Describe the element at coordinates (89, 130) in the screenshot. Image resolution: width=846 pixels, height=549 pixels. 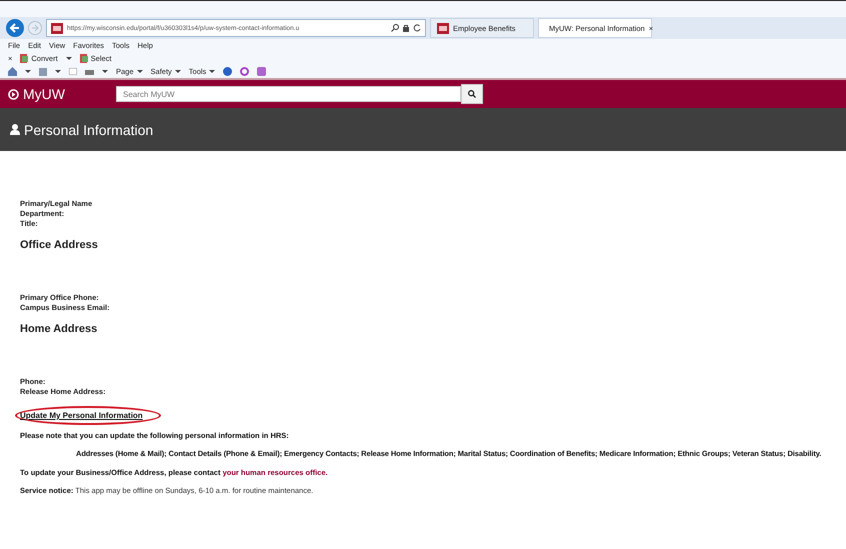
I see `page-title: Personal Information` at that location.